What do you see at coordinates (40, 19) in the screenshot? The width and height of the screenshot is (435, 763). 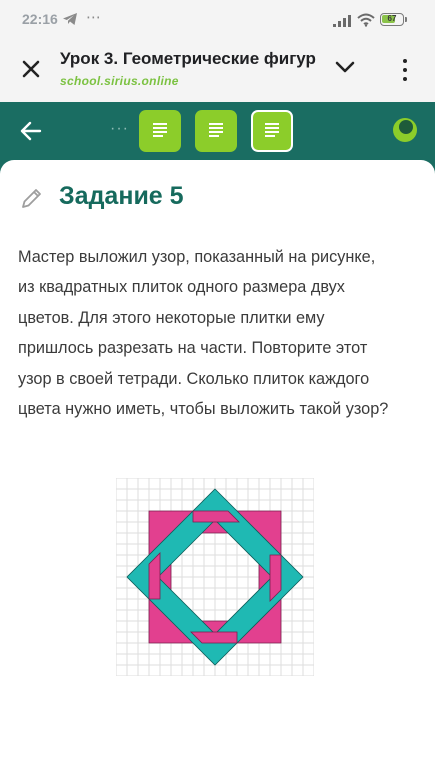 I see `status-time: 22:16` at bounding box center [40, 19].